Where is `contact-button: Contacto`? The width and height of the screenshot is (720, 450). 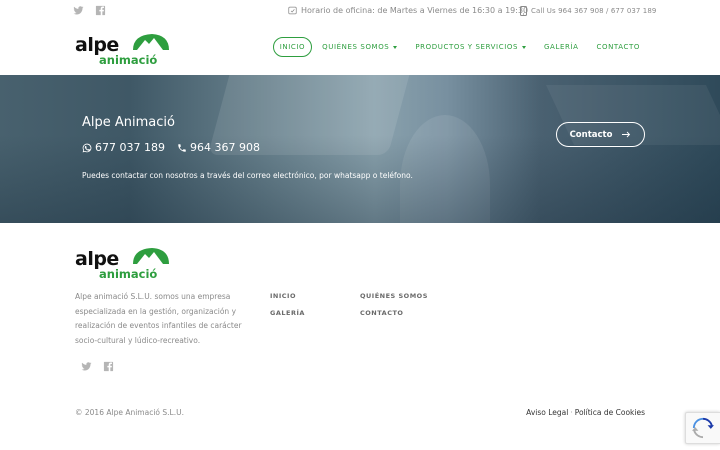
contact-button: Contacto is located at coordinates (600, 134).